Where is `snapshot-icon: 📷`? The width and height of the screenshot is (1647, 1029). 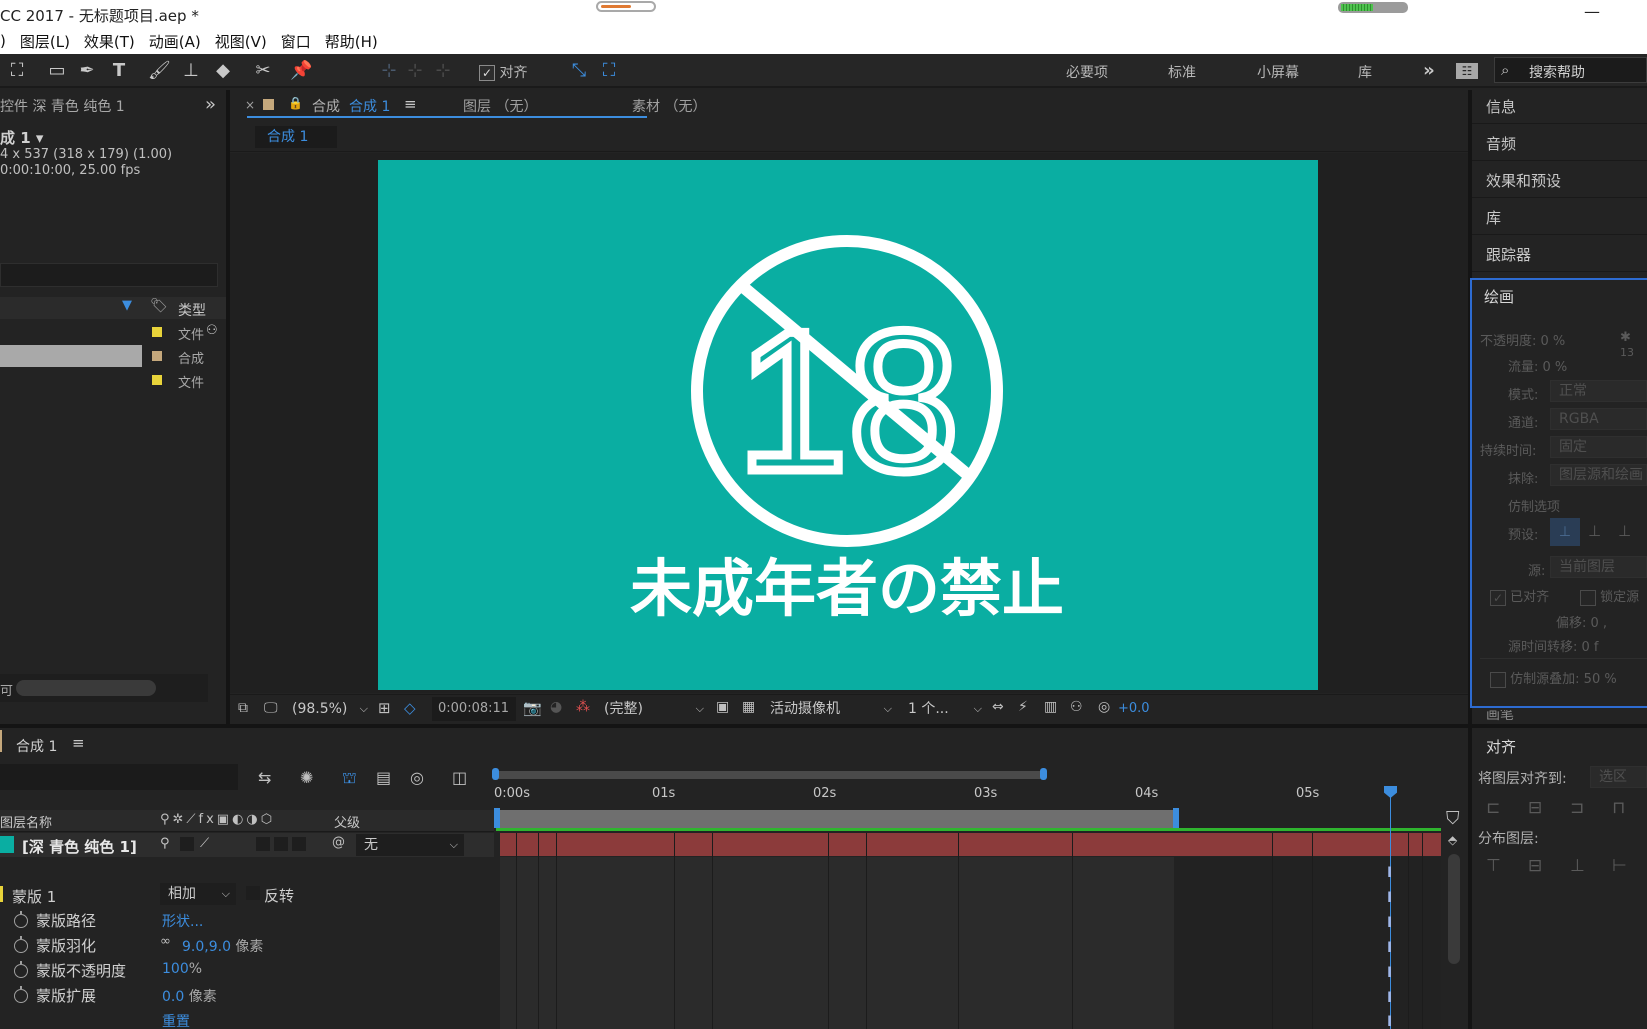
snapshot-icon: 📷 is located at coordinates (532, 708).